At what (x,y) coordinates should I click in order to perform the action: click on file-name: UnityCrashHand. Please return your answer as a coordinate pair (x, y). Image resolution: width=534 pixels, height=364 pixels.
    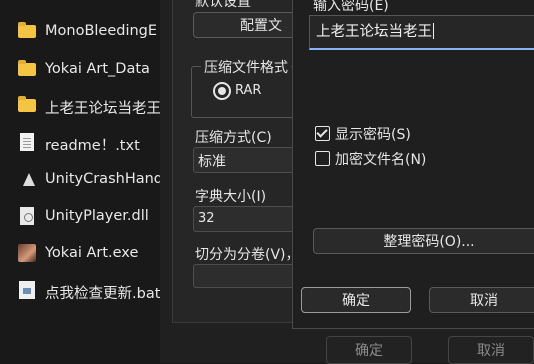
    Looking at the image, I should click on (104, 179).